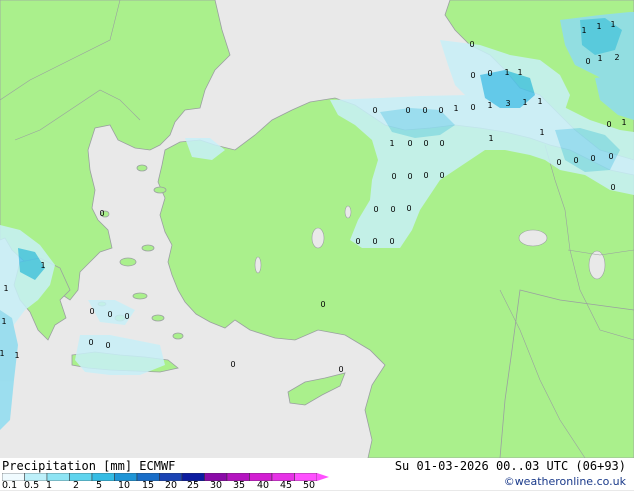 This screenshot has height=491, width=634. I want to click on scale-tick-label: 40, so click(263, 485).